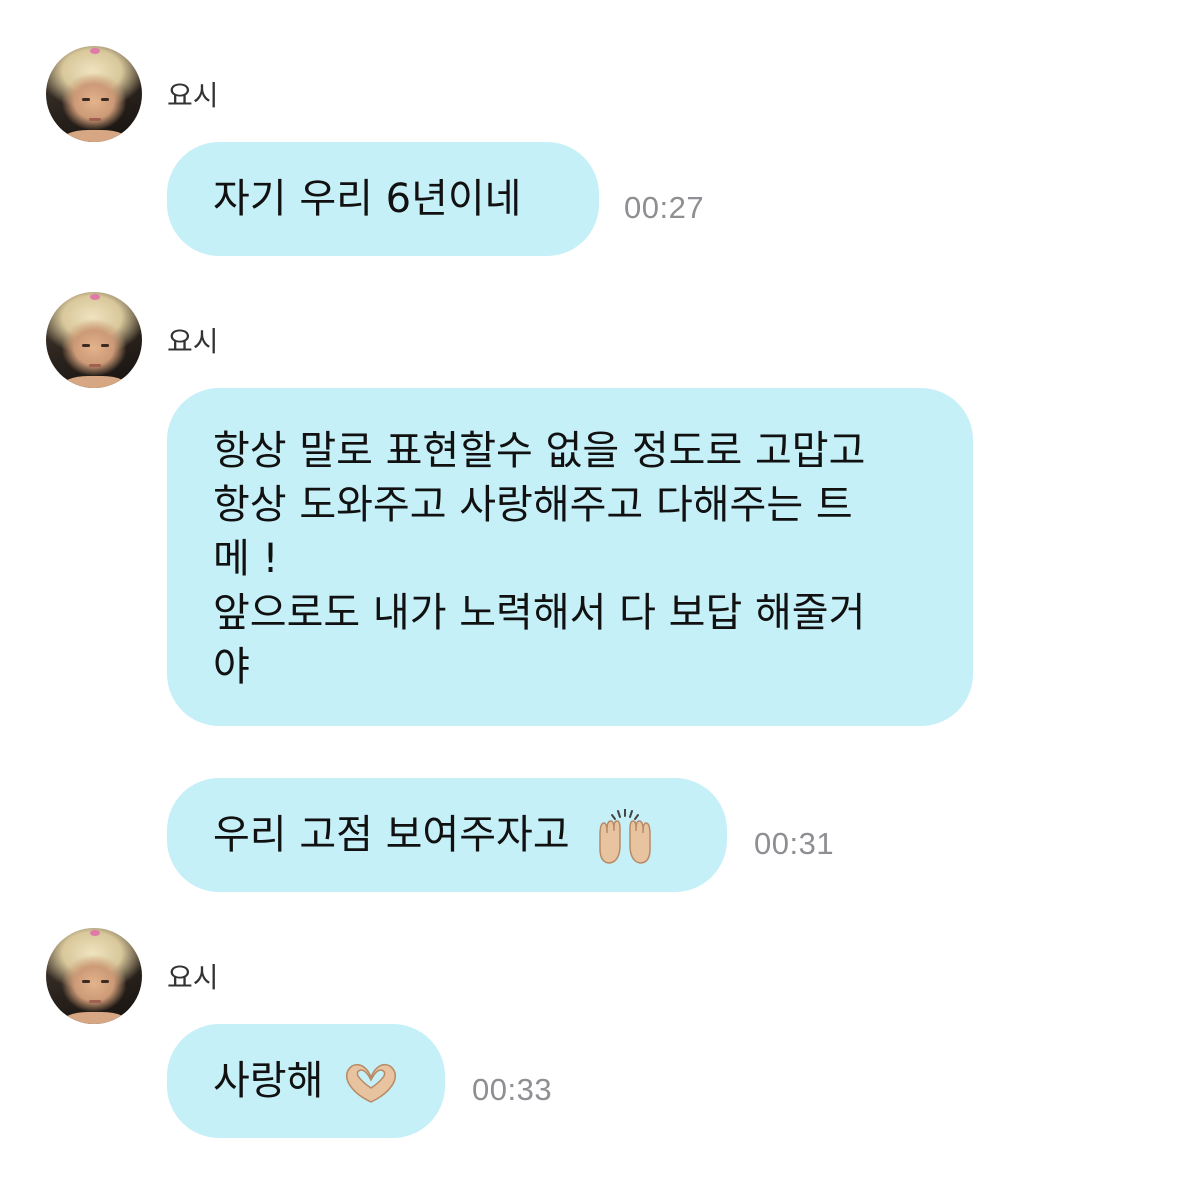 The image size is (1193, 1200). I want to click on raising-hands-icon, so click(625, 836).